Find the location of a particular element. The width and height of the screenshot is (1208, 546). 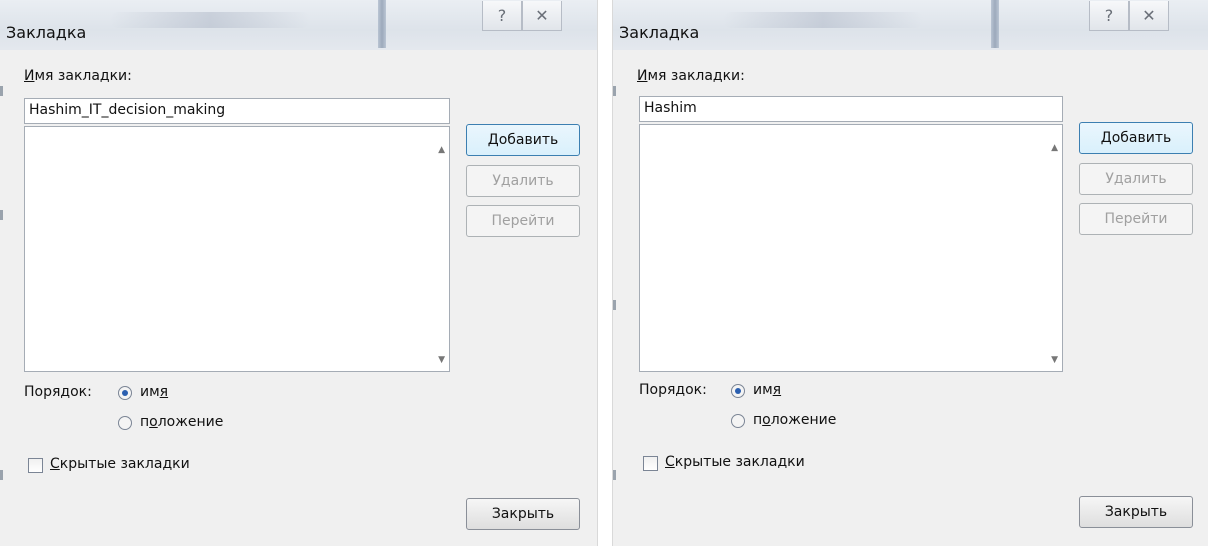

bookmark-name-input: Hashim is located at coordinates (851, 109).